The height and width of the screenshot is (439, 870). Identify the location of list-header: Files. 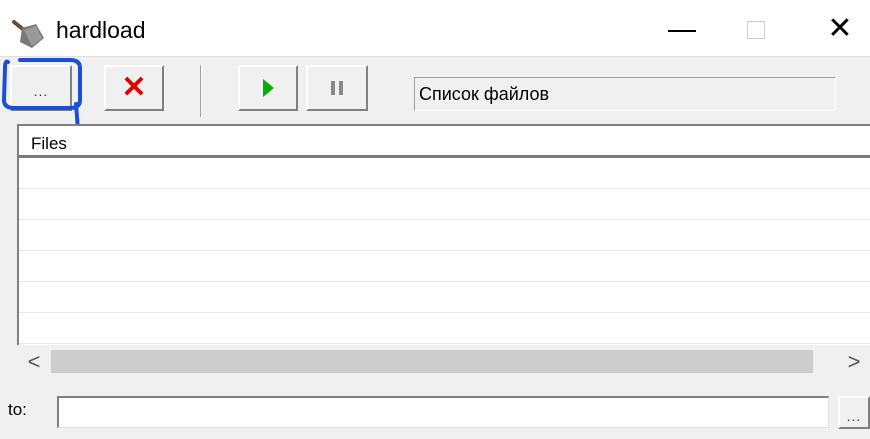
(444, 144).